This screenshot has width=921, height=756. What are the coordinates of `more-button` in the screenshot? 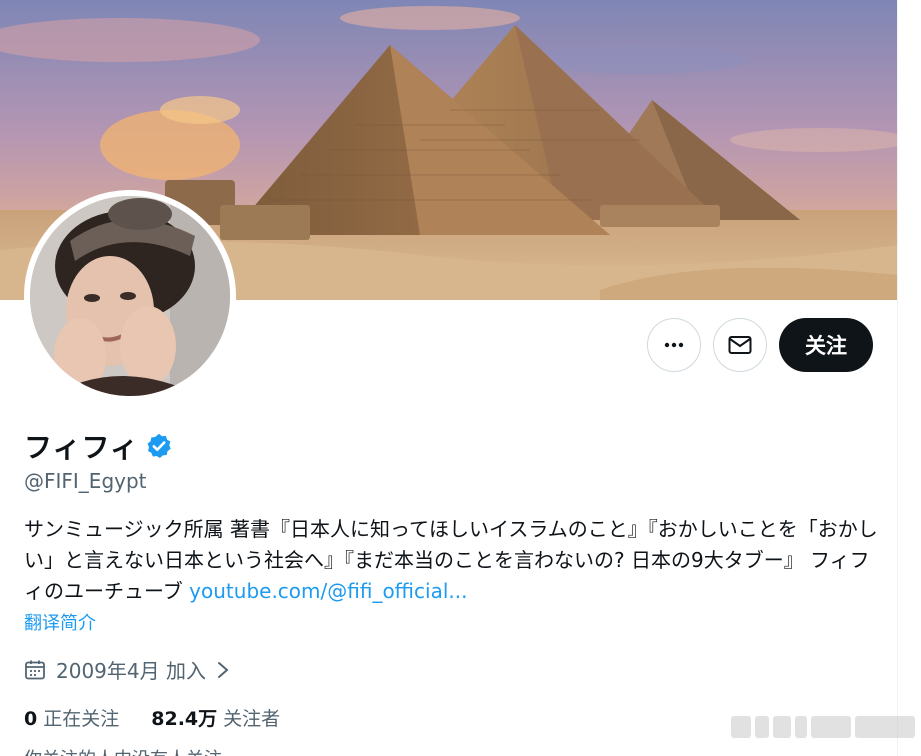 It's located at (674, 345).